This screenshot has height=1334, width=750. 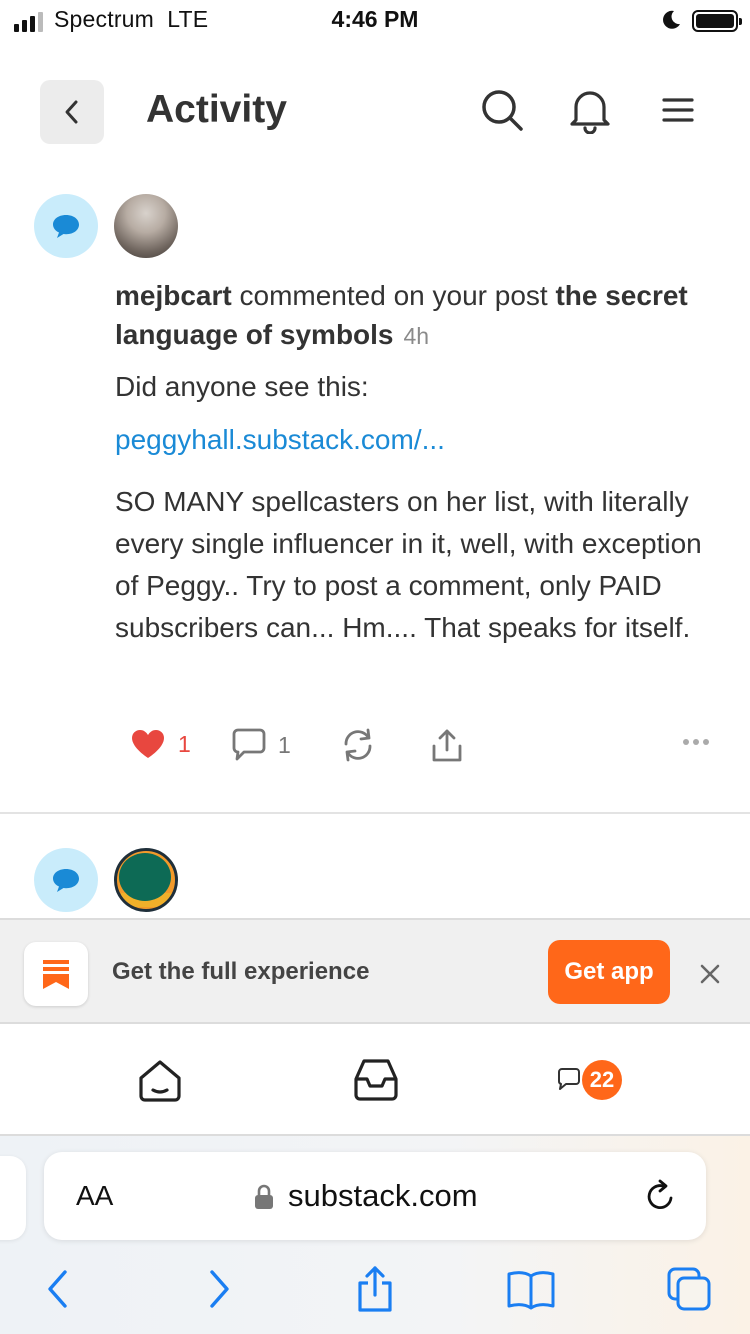 I want to click on browser-forward-button, so click(x=219, y=1289).